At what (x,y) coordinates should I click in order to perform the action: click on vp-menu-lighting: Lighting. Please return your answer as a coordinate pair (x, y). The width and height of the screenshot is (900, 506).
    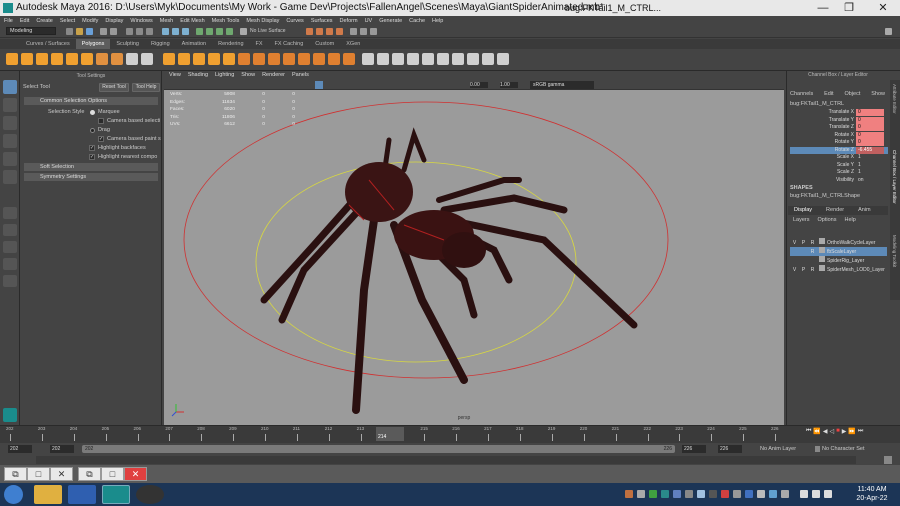
    Looking at the image, I should click on (224, 75).